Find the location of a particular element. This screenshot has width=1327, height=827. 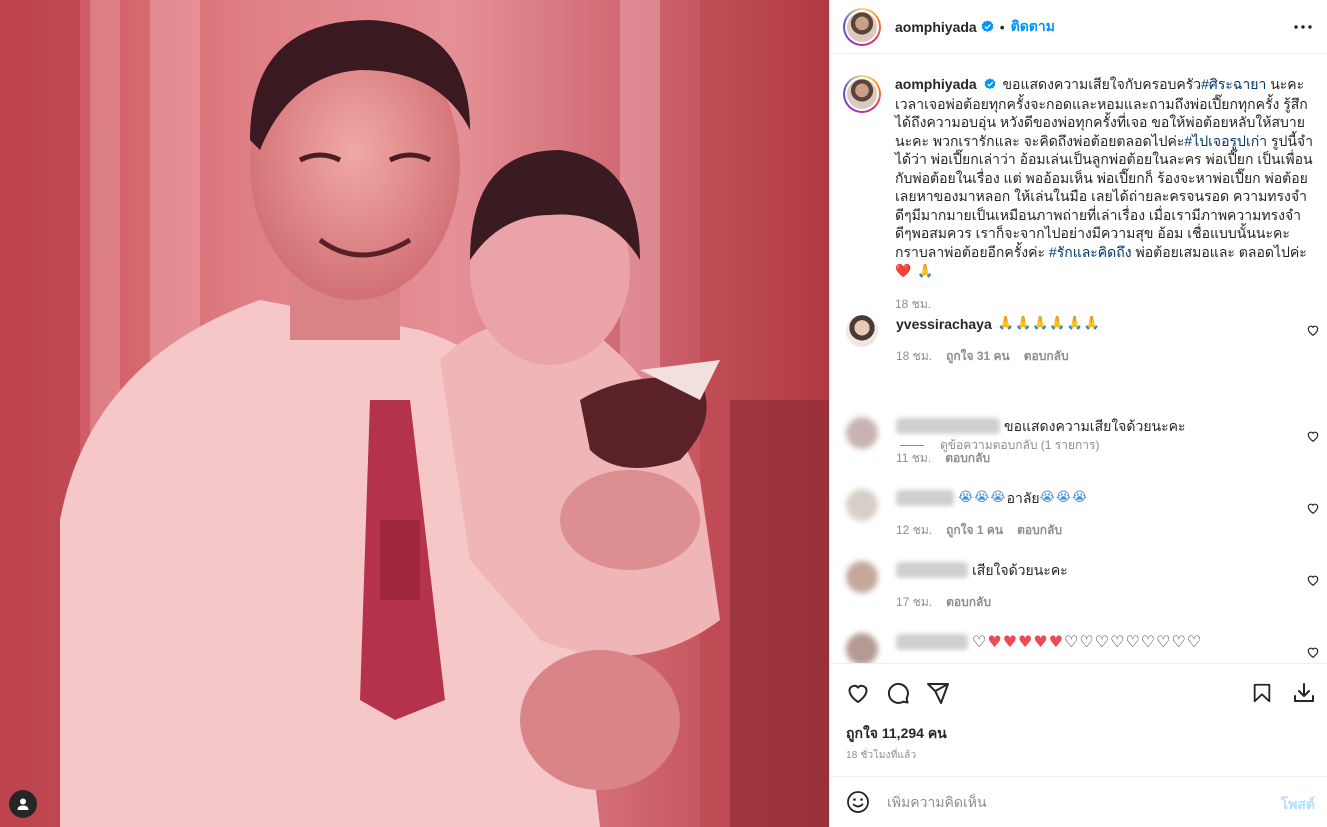

comment-item: ♡ ♥♥♥♥♥ ♡♡♡♡♡♡♡♡♡ is located at coordinates (1082, 647).